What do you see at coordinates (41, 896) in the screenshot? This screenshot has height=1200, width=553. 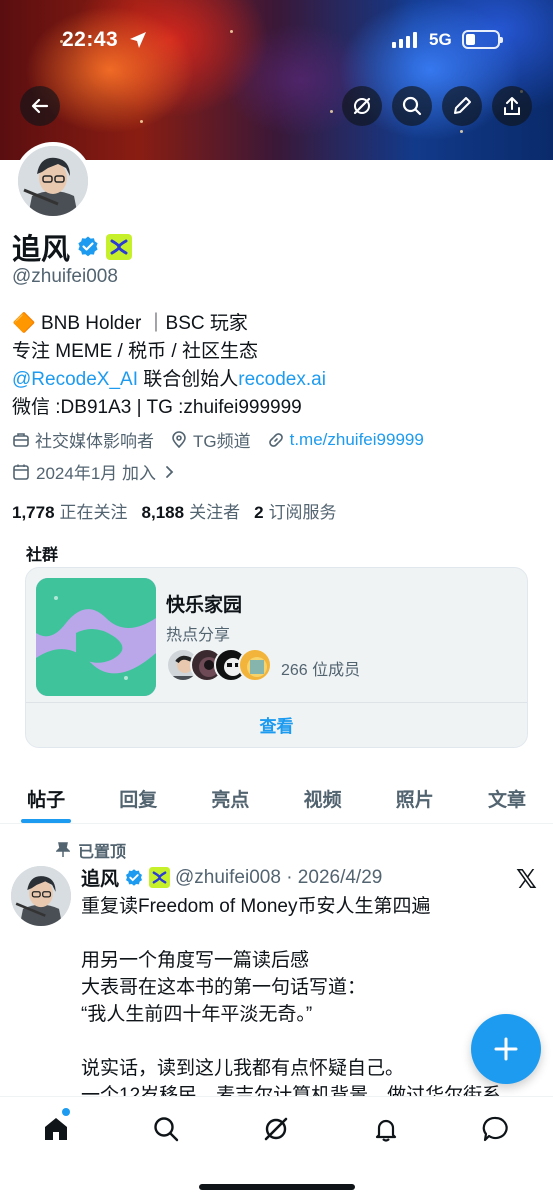 I see `post-author-avatar` at bounding box center [41, 896].